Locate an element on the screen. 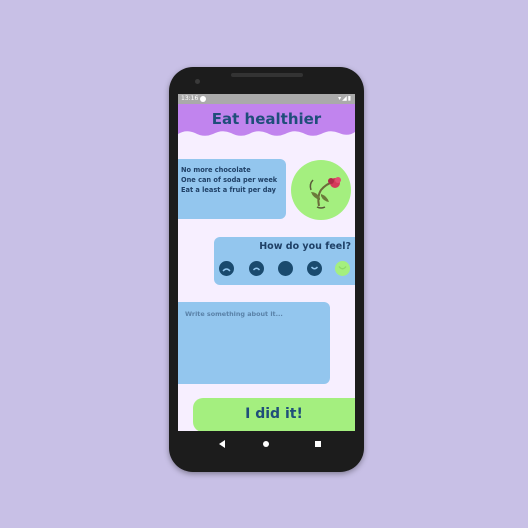 The height and width of the screenshot is (528, 528). goal-item: Eat a least a fruit per day is located at coordinates (228, 190).